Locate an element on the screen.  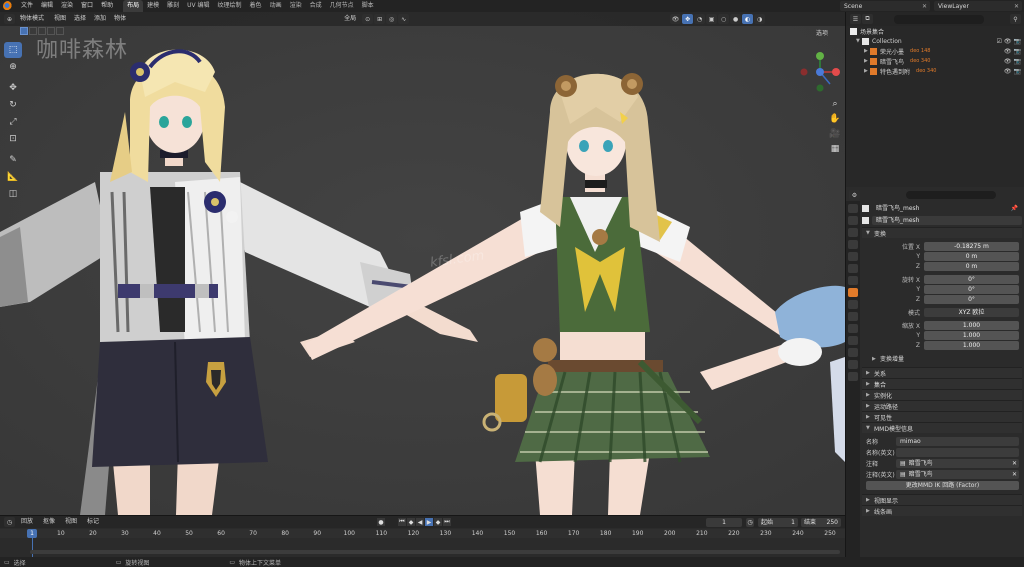
mmd-comment-en-field: ▤ 暗雪飞鸟 ✕ is located at coordinates (957, 474).